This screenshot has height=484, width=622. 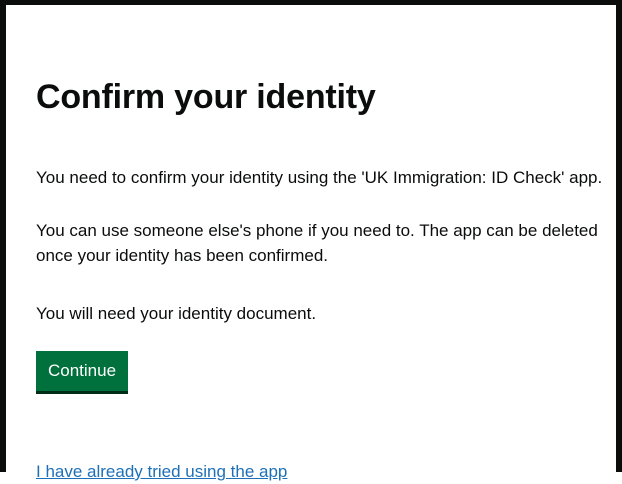 What do you see at coordinates (206, 97) in the screenshot?
I see `page-title: Confirm your identity` at bounding box center [206, 97].